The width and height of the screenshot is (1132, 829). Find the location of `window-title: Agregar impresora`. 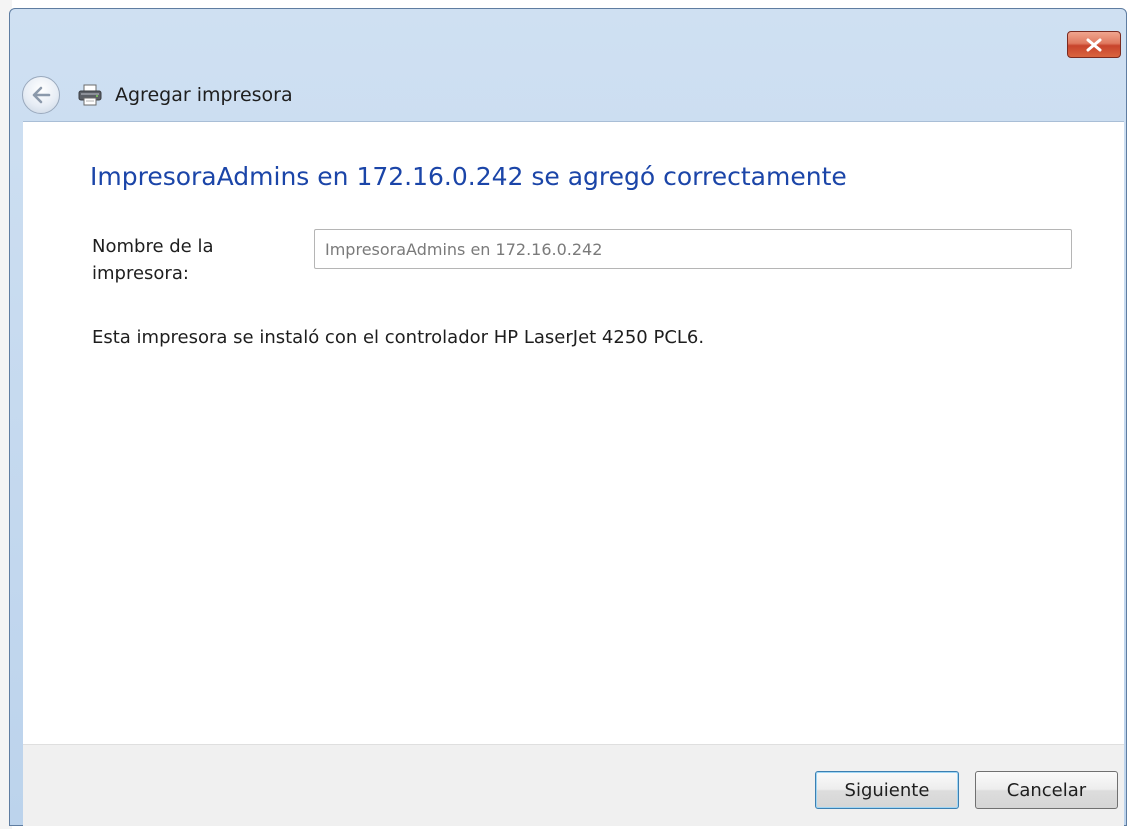

window-title: Agregar impresora is located at coordinates (204, 95).